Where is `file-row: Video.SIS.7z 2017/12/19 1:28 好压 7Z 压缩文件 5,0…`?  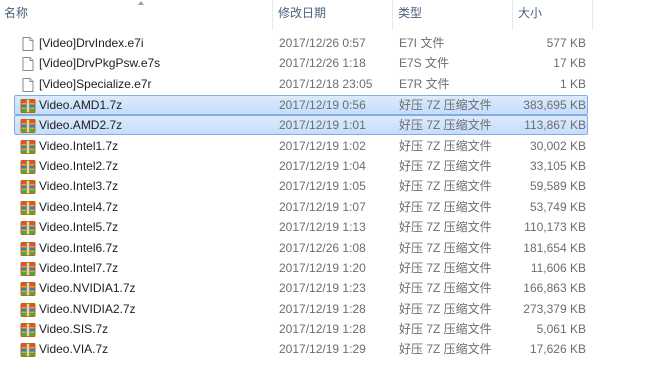 file-row: Video.SIS.7z 2017/12/19 1:28 好压 7Z 压缩文件 5,0… is located at coordinates (301, 329).